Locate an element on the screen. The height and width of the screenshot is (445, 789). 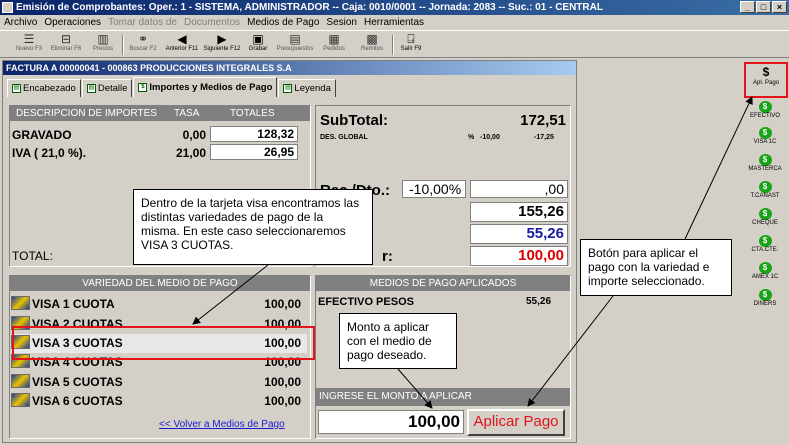
tab-importes: $ Importes y Medios de Pago is located at coordinates (205, 87).